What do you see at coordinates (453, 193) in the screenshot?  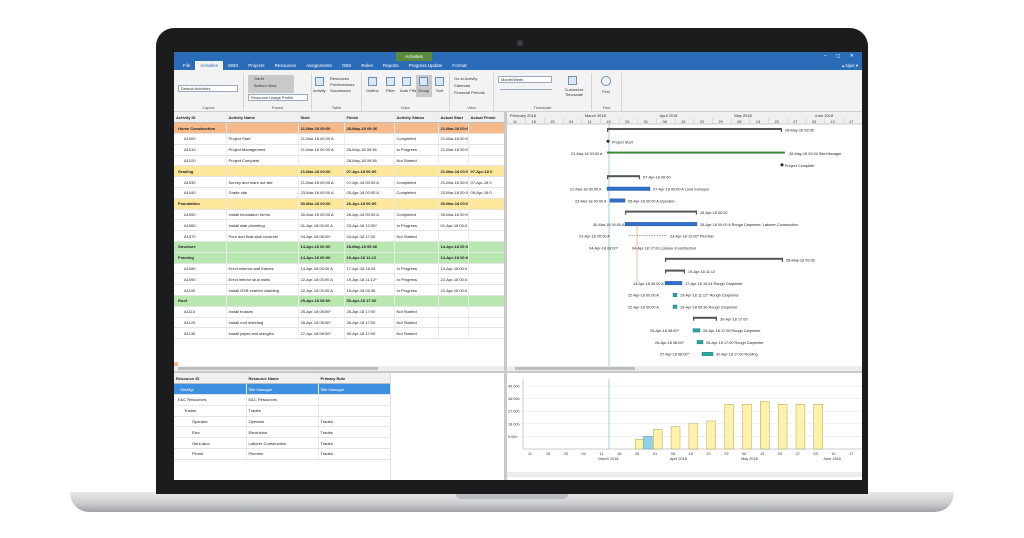 I see `table-cell: 23-Mar-18 00:0` at bounding box center [453, 193].